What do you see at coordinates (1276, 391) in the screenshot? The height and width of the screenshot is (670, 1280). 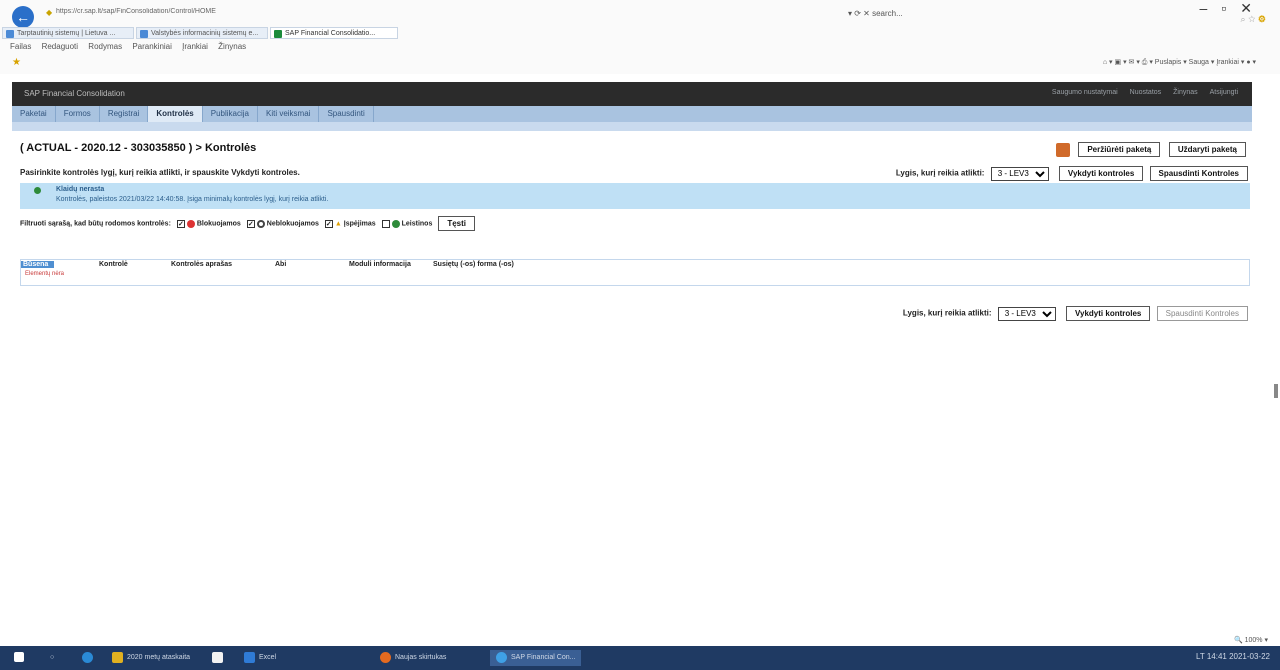 I see `scrollbar` at bounding box center [1276, 391].